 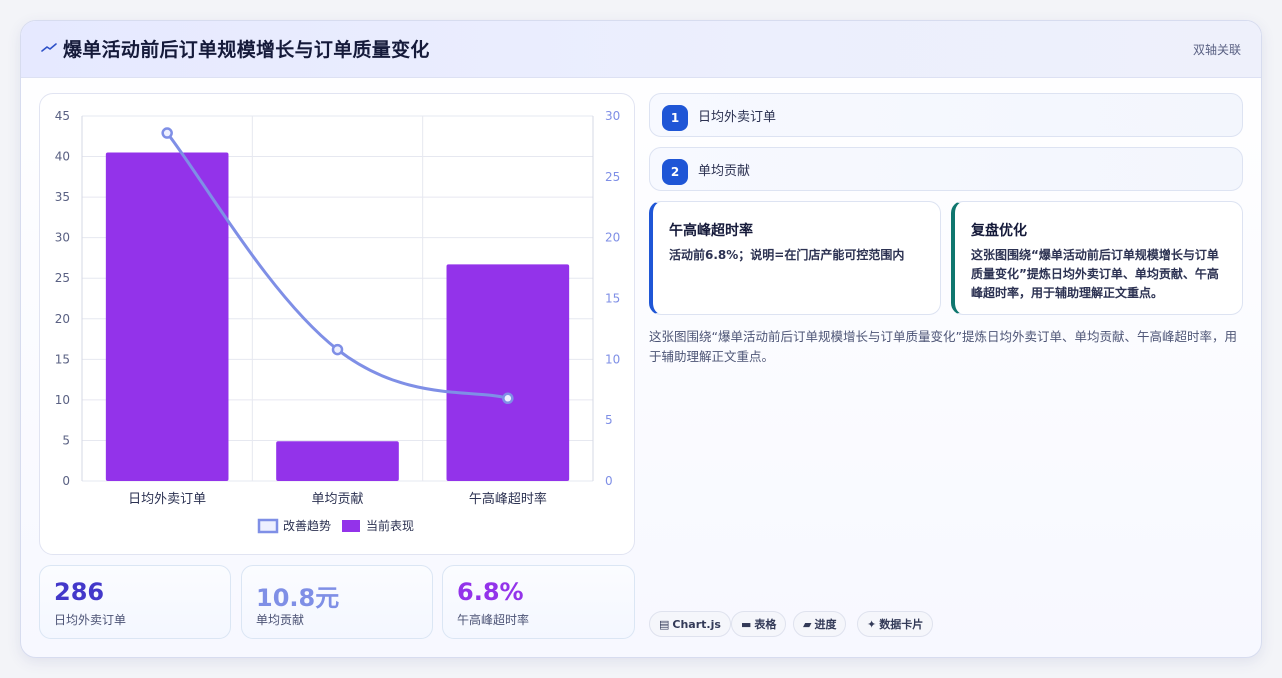 What do you see at coordinates (66, 440) in the screenshot?
I see `y-left-tick-label: 5` at bounding box center [66, 440].